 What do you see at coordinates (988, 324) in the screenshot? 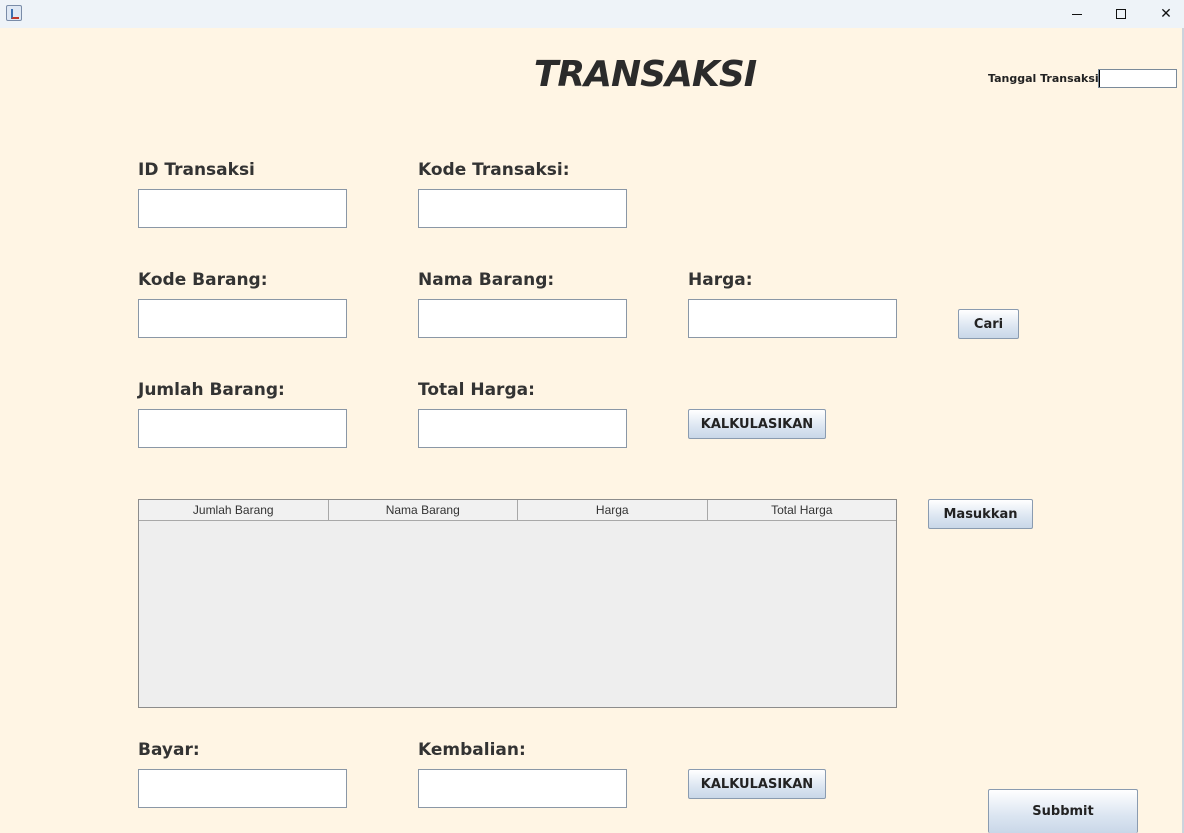
I see `cari-button: Cari` at bounding box center [988, 324].